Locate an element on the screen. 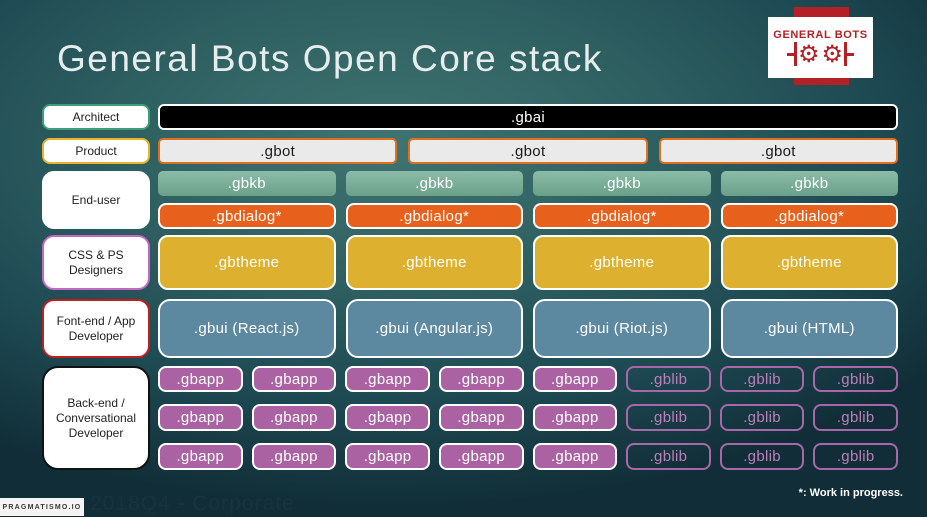 The image size is (927, 517). label-product: Product is located at coordinates (96, 151).